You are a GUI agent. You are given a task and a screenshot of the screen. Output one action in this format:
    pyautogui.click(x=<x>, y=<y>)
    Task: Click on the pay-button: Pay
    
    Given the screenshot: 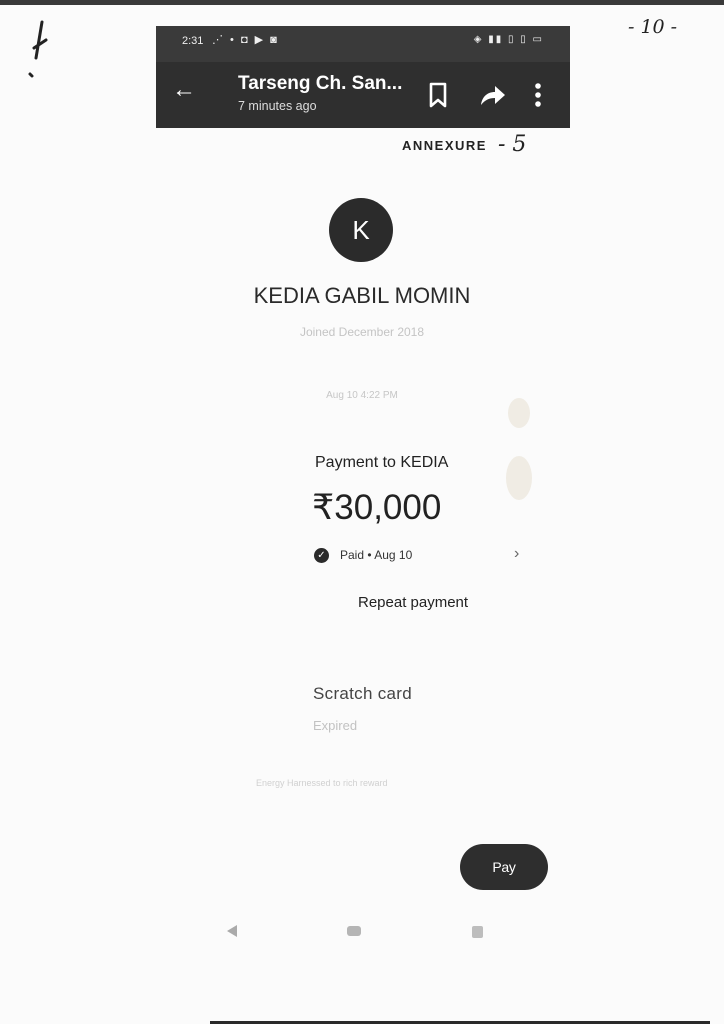 What is the action you would take?
    pyautogui.click(x=504, y=867)
    